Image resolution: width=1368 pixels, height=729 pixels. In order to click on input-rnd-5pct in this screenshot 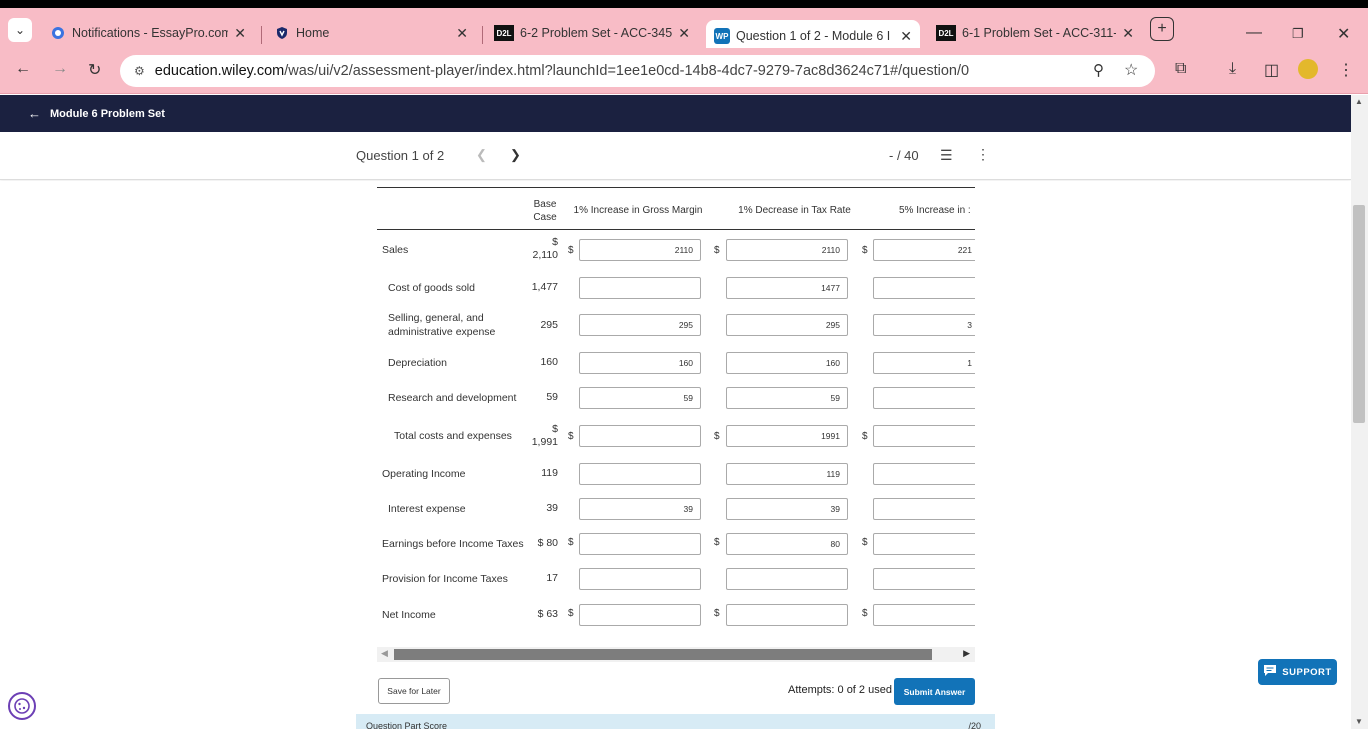, I will do `click(924, 398)`.